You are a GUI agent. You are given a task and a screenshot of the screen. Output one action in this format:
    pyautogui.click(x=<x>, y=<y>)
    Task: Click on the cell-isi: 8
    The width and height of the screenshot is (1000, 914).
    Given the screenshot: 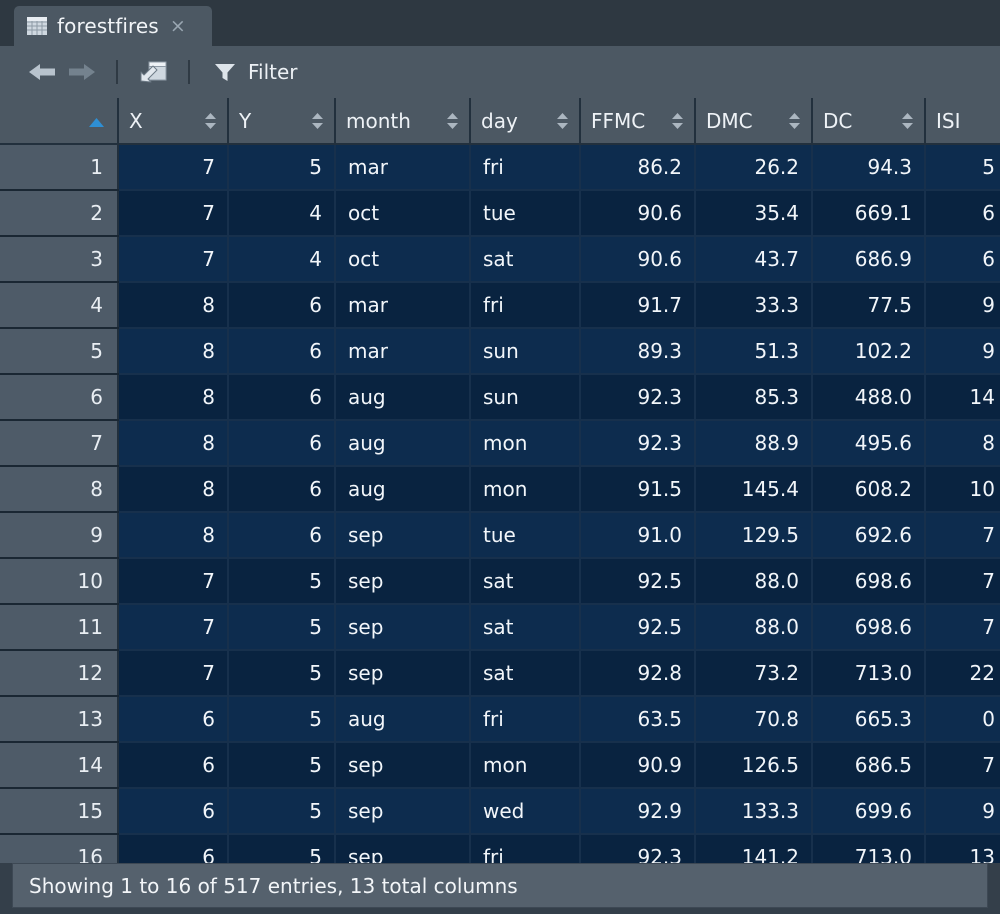 What is the action you would take?
    pyautogui.click(x=962, y=443)
    